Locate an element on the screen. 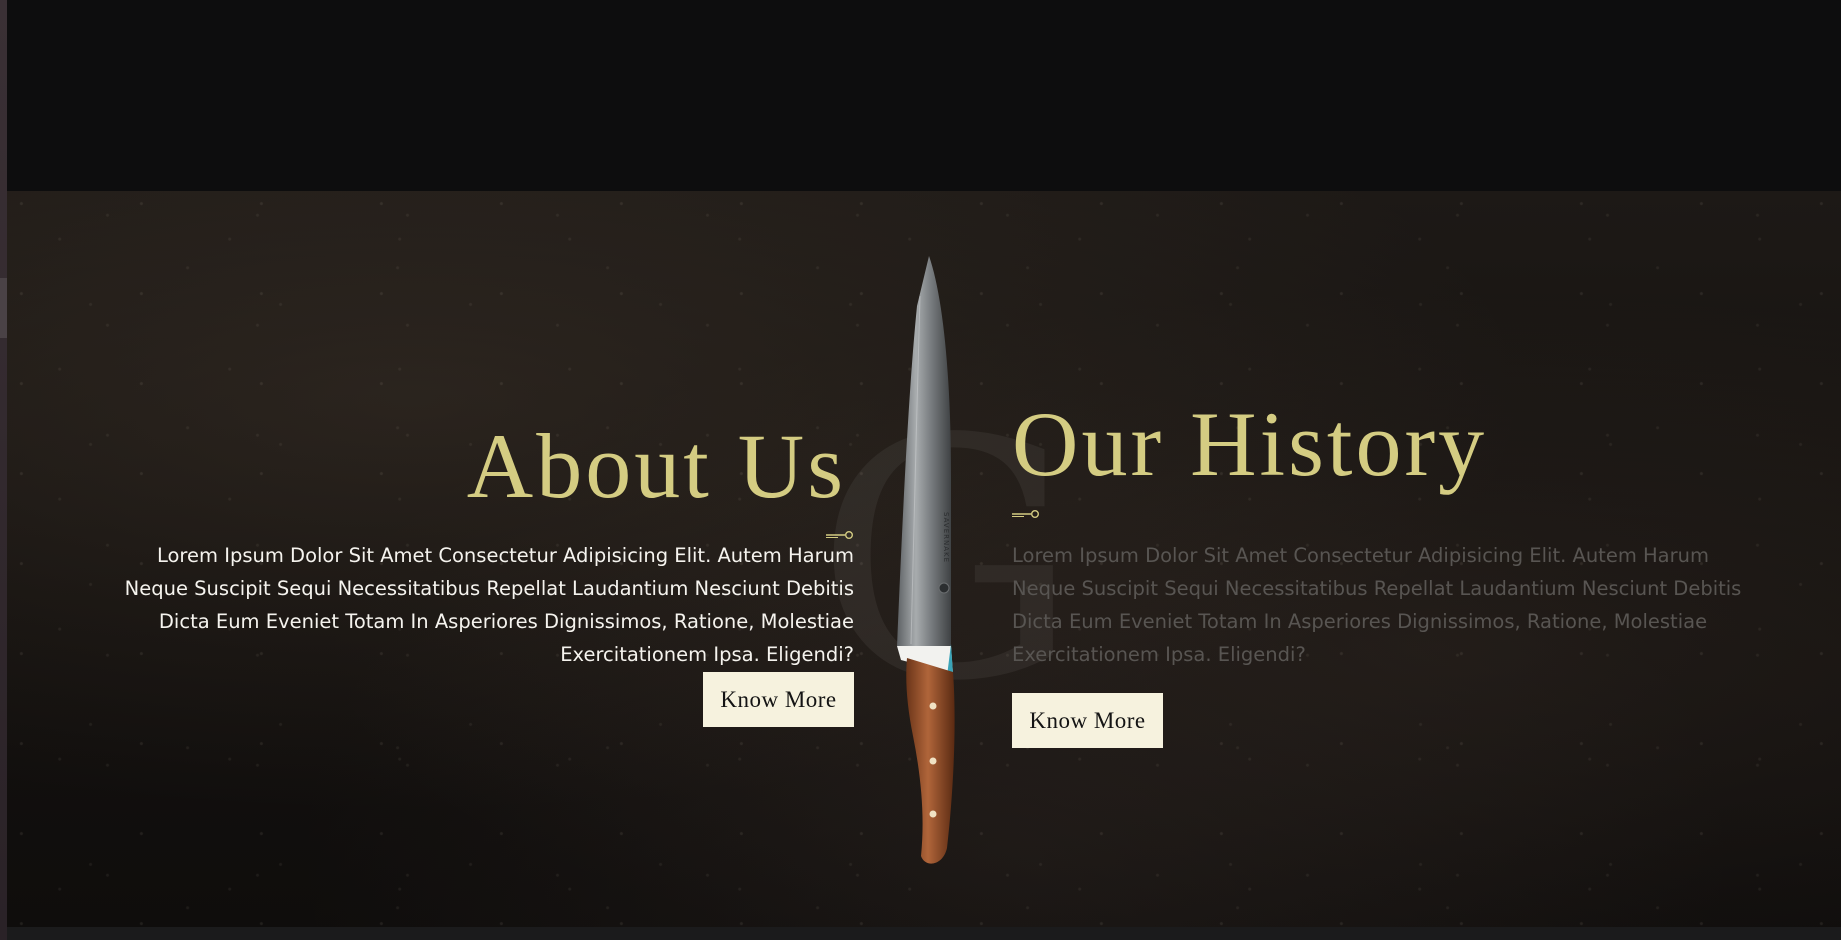  scroll-nub is located at coordinates (3, 308).